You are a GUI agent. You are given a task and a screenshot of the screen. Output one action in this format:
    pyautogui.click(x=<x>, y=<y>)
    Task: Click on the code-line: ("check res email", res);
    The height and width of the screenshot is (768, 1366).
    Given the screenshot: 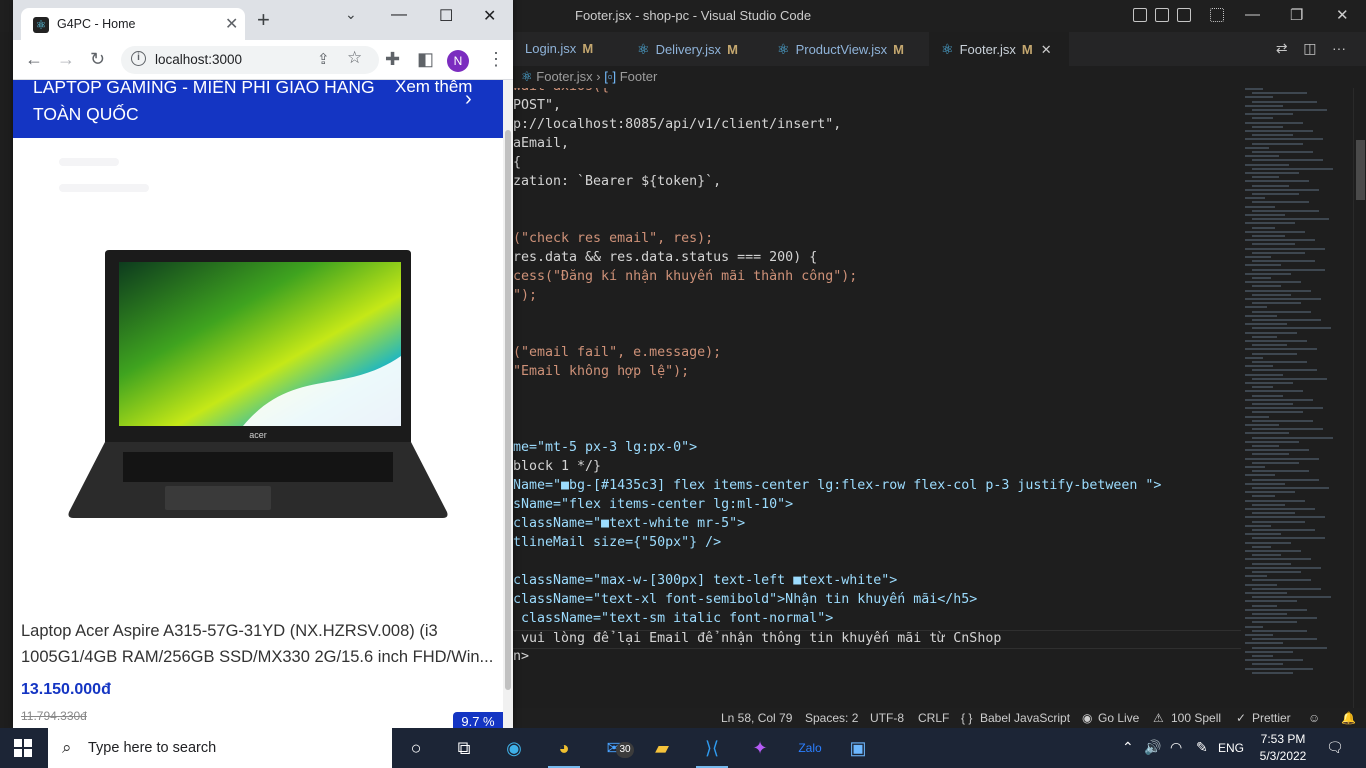 What is the action you would take?
    pyautogui.click(x=613, y=240)
    